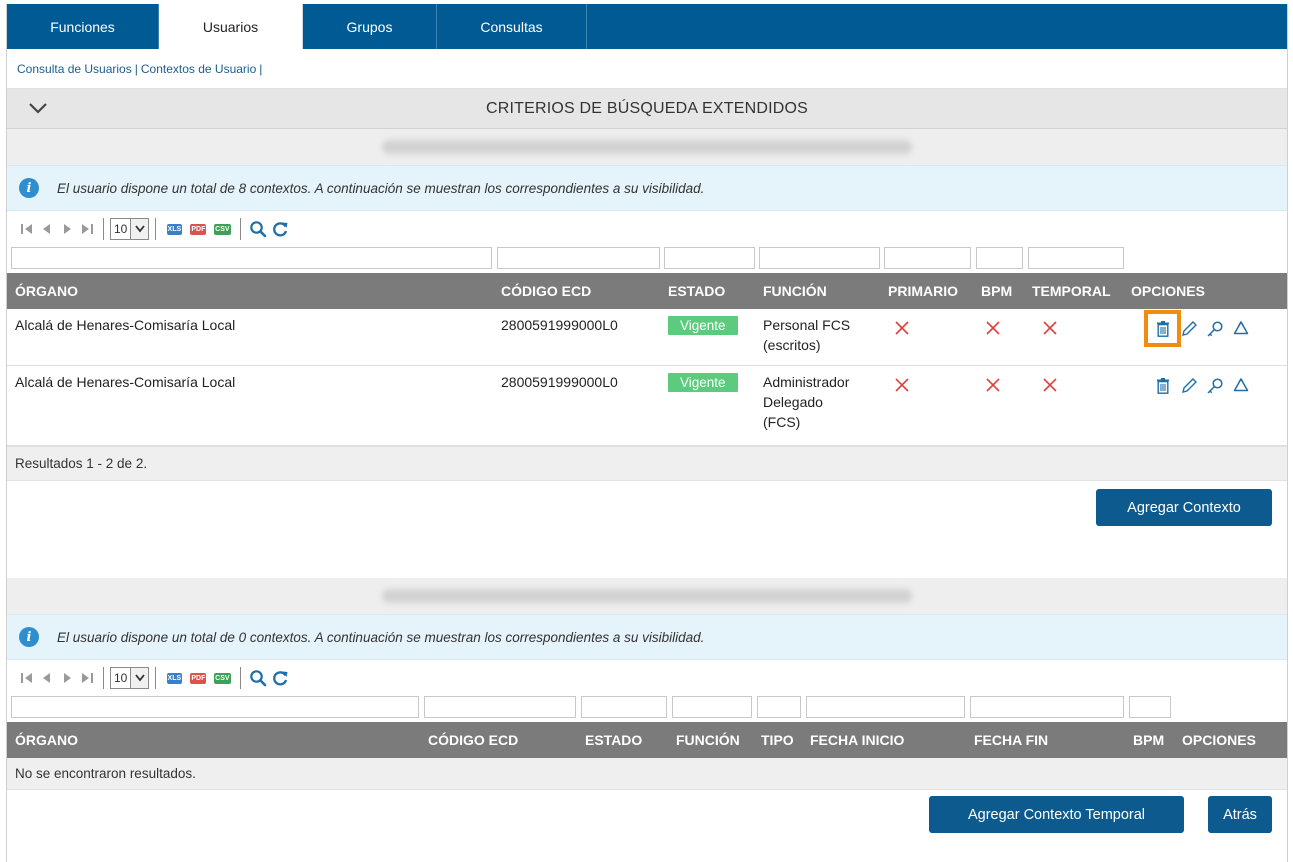  What do you see at coordinates (647, 464) in the screenshot?
I see `results-count: Resultados 1 - 2 de 2.` at bounding box center [647, 464].